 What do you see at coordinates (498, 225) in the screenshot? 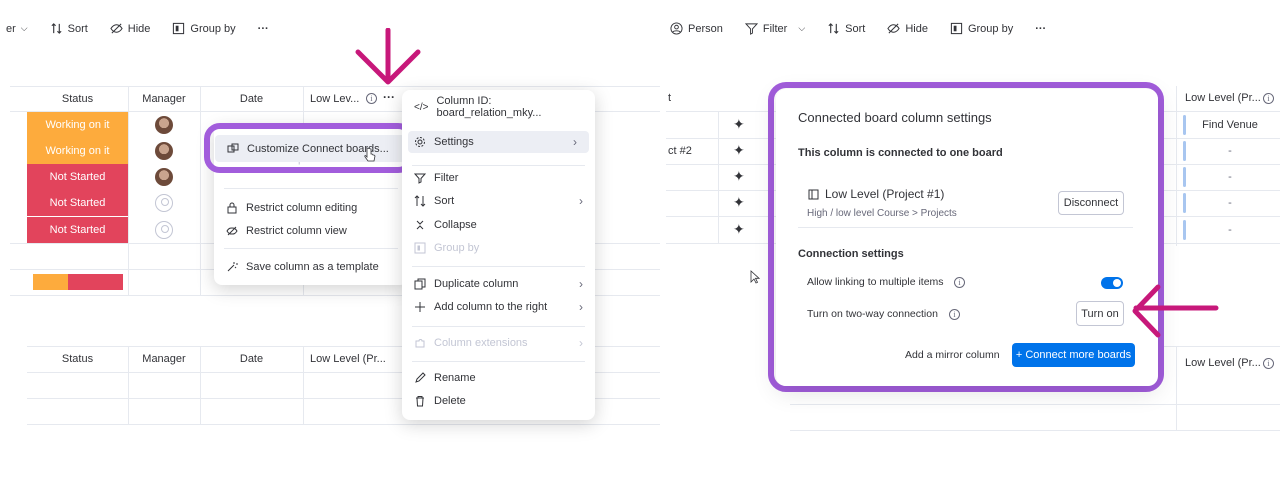
I see `menu-item-collapse: Collapse` at bounding box center [498, 225].